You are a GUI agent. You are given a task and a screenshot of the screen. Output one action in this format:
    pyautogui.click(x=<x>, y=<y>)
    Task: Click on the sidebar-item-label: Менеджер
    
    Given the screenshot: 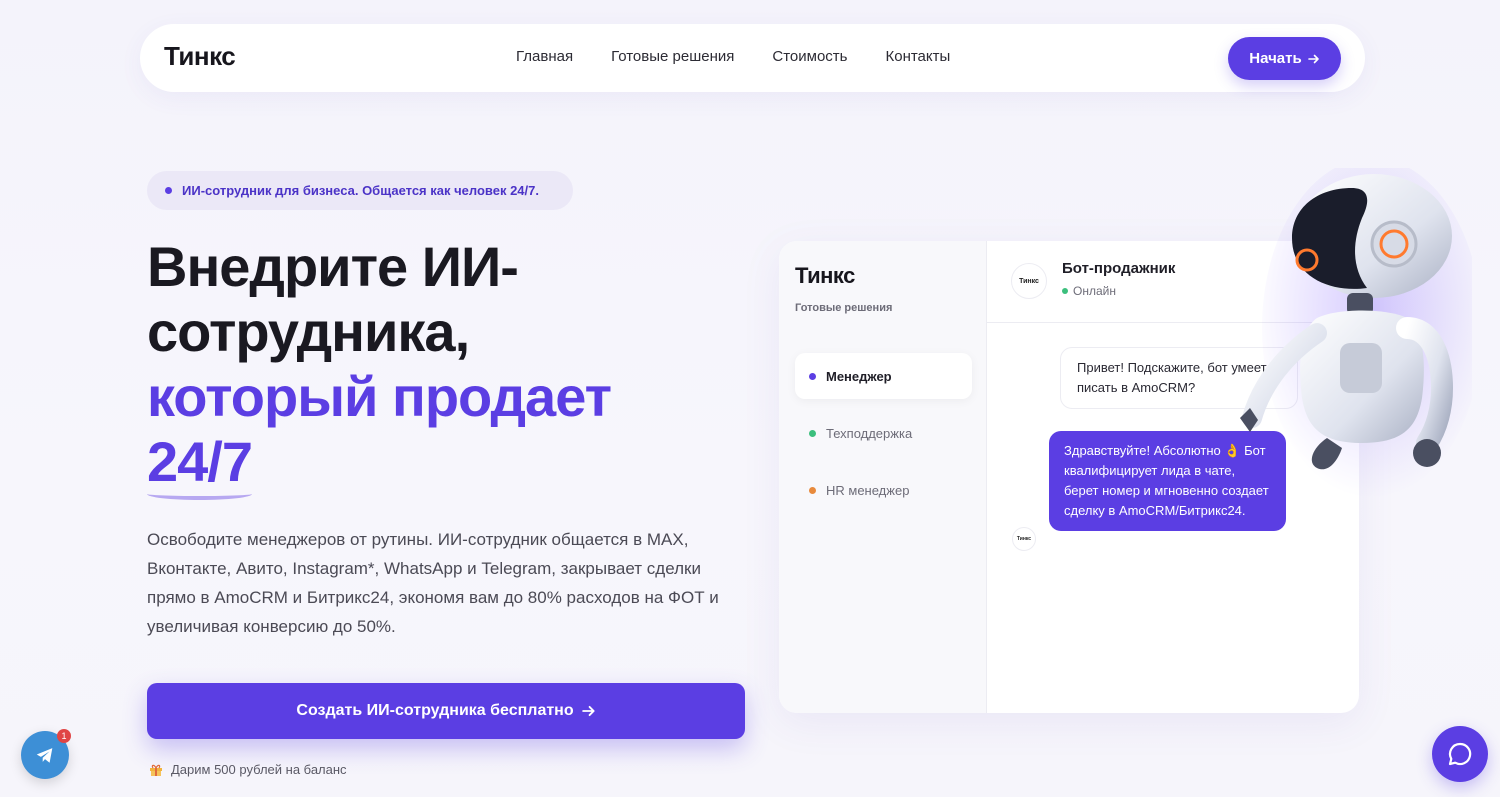 What is the action you would take?
    pyautogui.click(x=859, y=376)
    